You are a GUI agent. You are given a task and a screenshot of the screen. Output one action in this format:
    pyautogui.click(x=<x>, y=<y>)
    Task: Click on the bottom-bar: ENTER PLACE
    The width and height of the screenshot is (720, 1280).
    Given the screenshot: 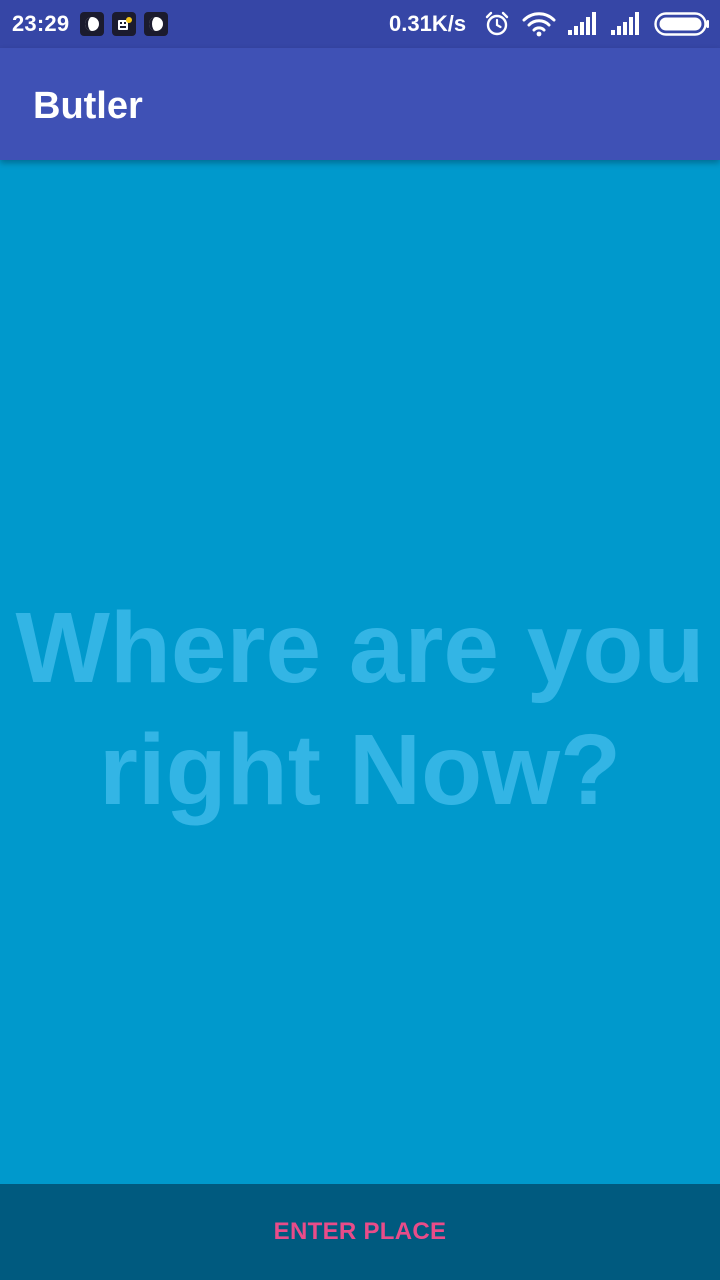 What is the action you would take?
    pyautogui.click(x=360, y=1232)
    